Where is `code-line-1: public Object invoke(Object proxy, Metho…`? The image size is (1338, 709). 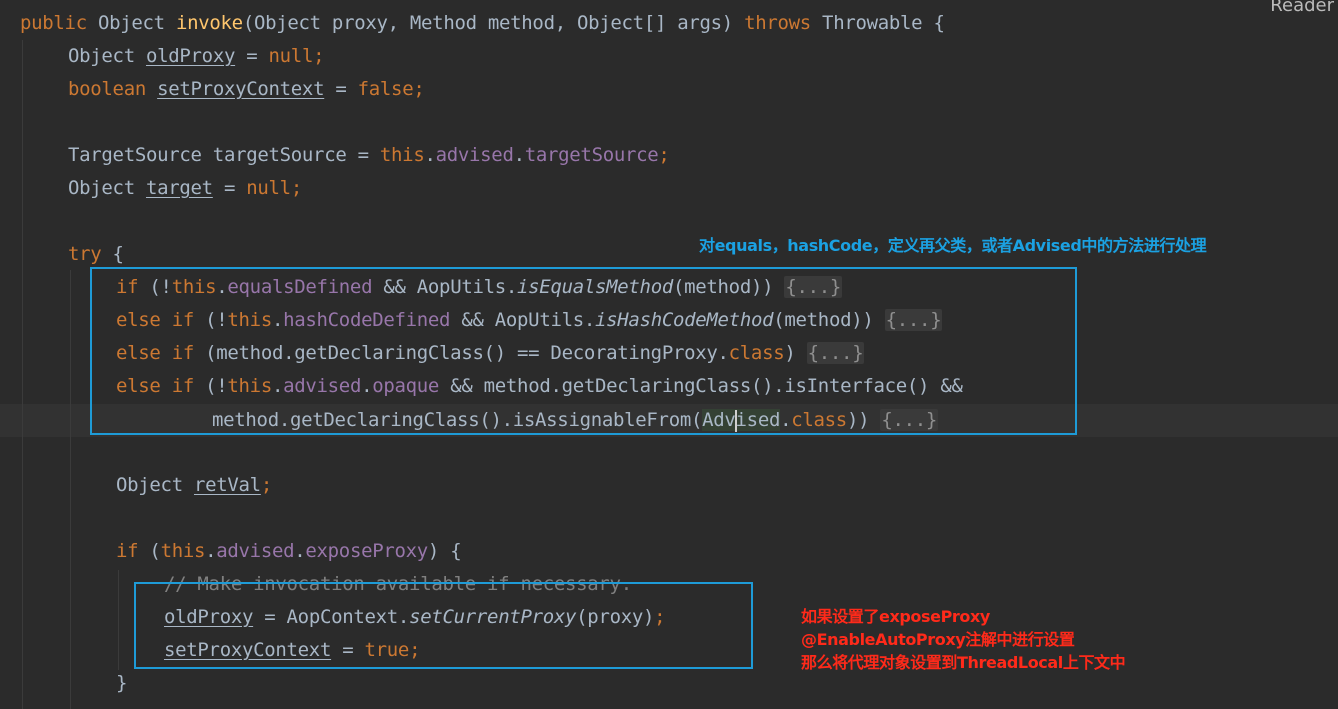 code-line-1: public Object invoke(Object proxy, Metho… is located at coordinates (482, 23).